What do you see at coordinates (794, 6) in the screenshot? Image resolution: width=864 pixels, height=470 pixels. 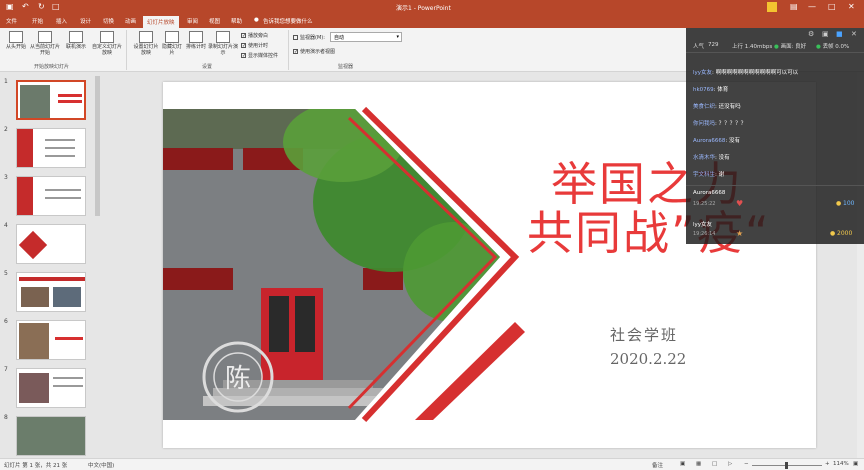 I see `ribbon-options-icon: ▤` at bounding box center [794, 6].